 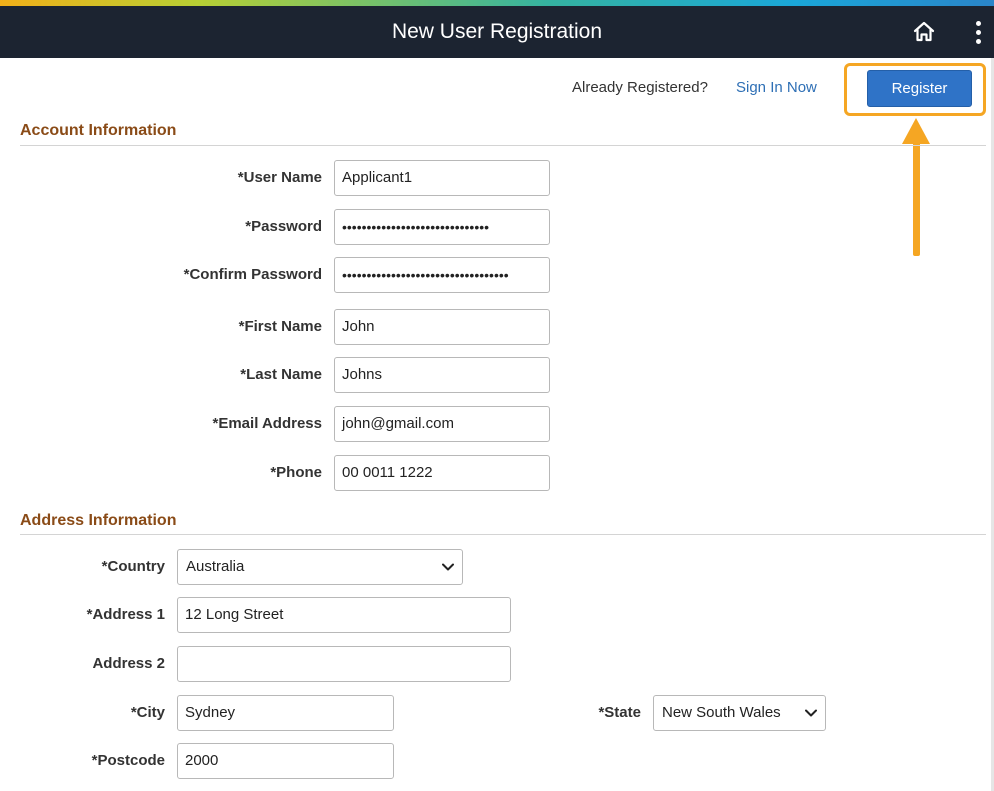 I want to click on user-name-label: *User Name, so click(x=279, y=177).